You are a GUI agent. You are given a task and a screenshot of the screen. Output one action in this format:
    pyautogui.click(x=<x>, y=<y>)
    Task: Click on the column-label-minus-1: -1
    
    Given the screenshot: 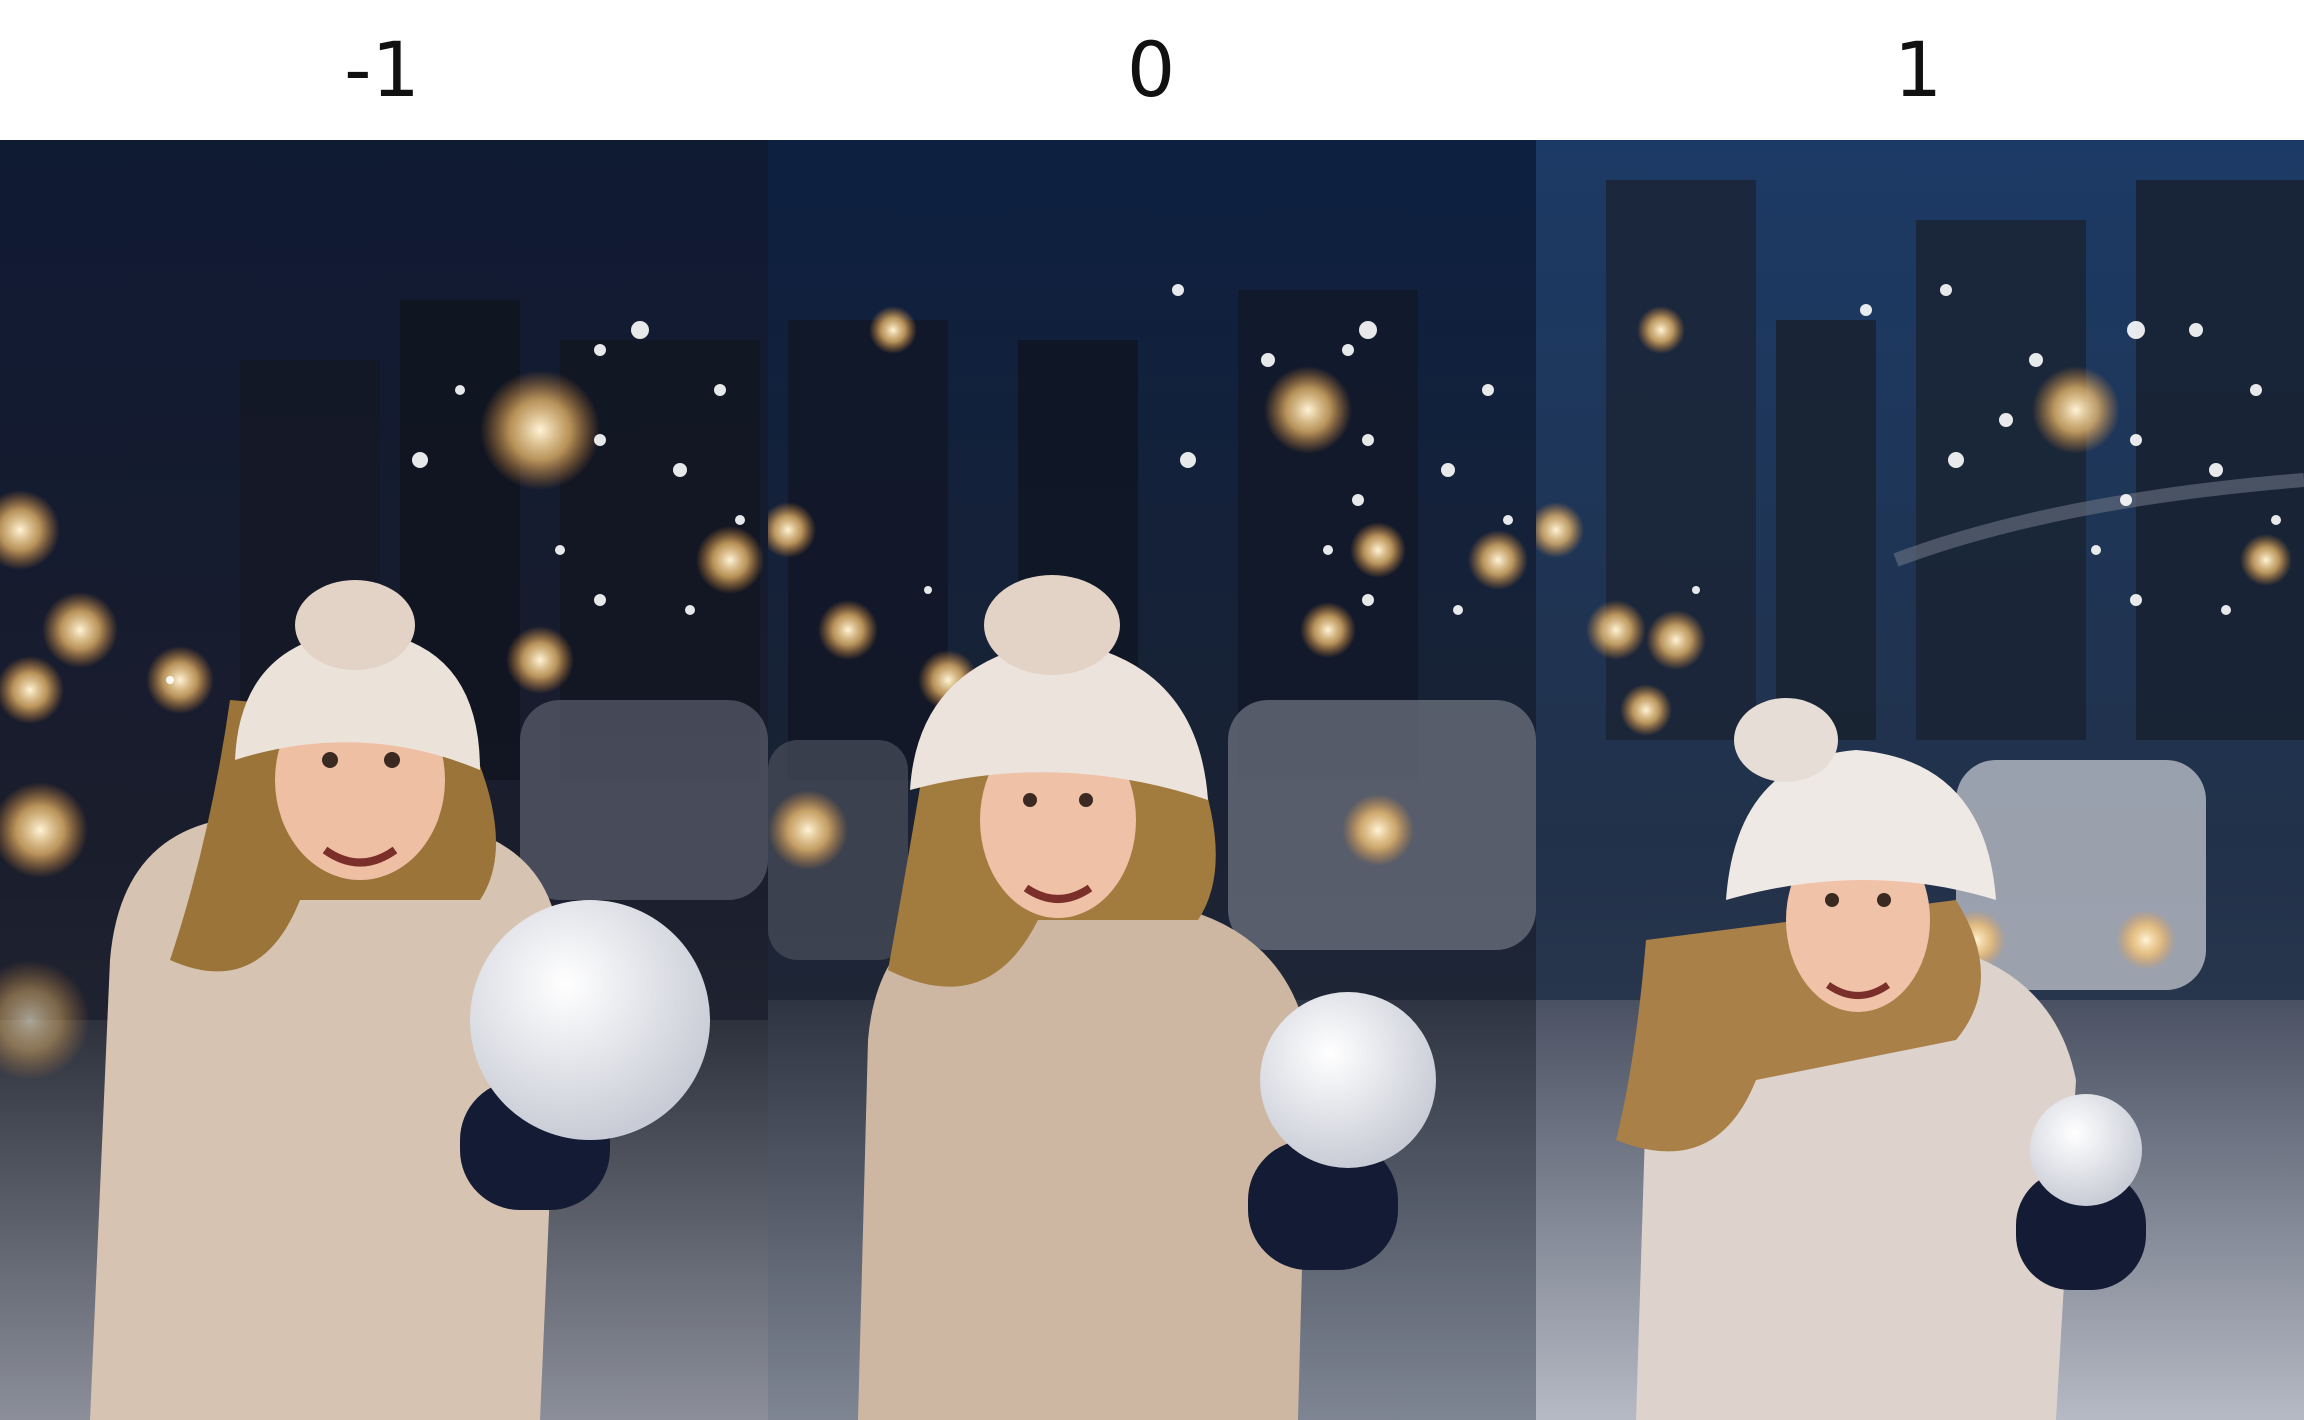 What is the action you would take?
    pyautogui.click(x=382, y=69)
    